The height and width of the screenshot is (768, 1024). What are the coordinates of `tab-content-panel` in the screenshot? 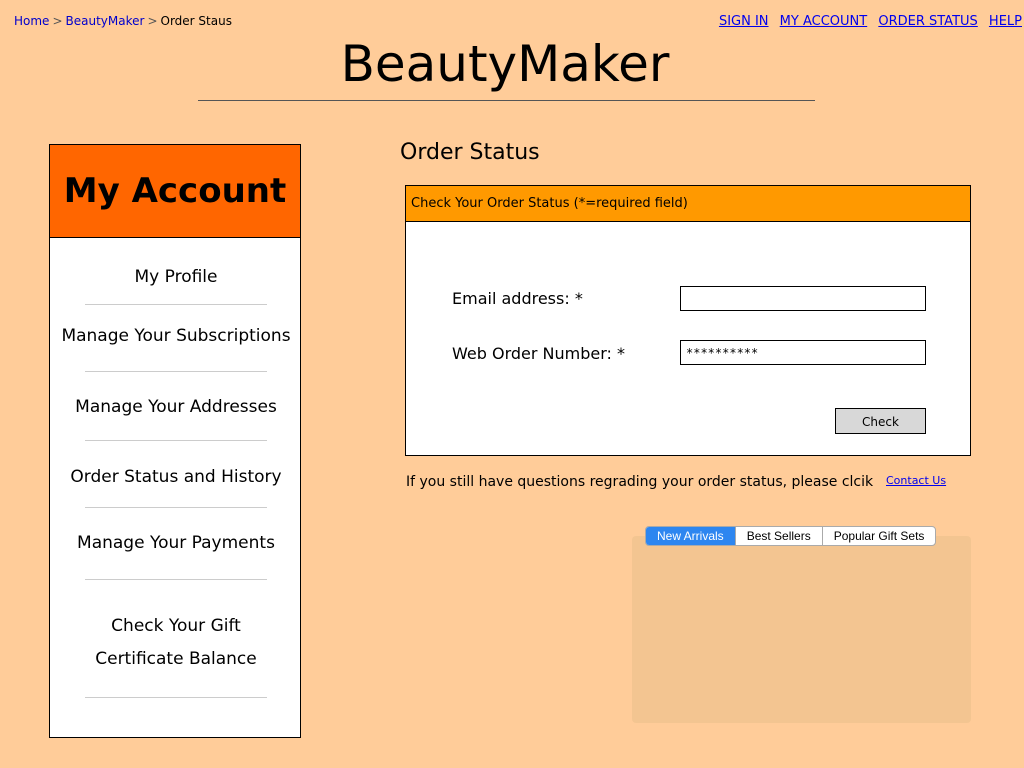 It's located at (801, 629).